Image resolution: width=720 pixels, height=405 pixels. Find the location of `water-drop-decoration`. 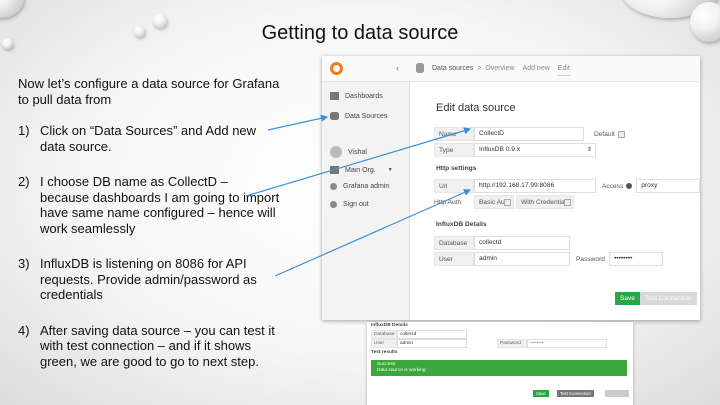

water-drop-decoration is located at coordinates (12, 9).